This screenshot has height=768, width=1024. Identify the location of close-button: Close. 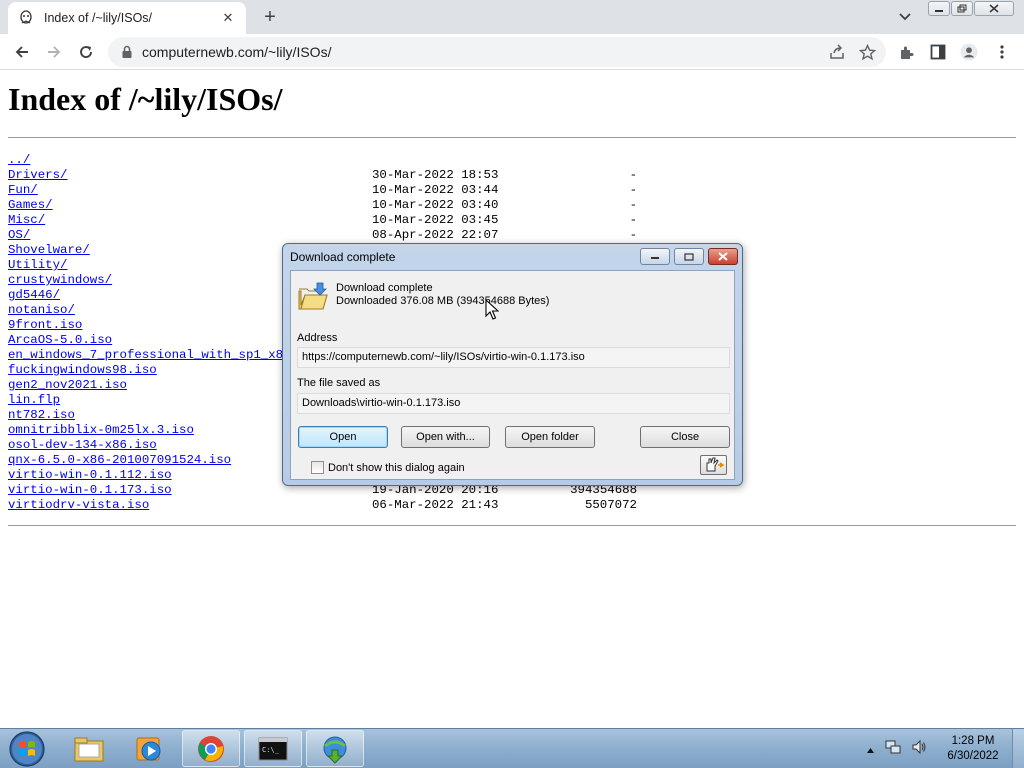
(685, 437).